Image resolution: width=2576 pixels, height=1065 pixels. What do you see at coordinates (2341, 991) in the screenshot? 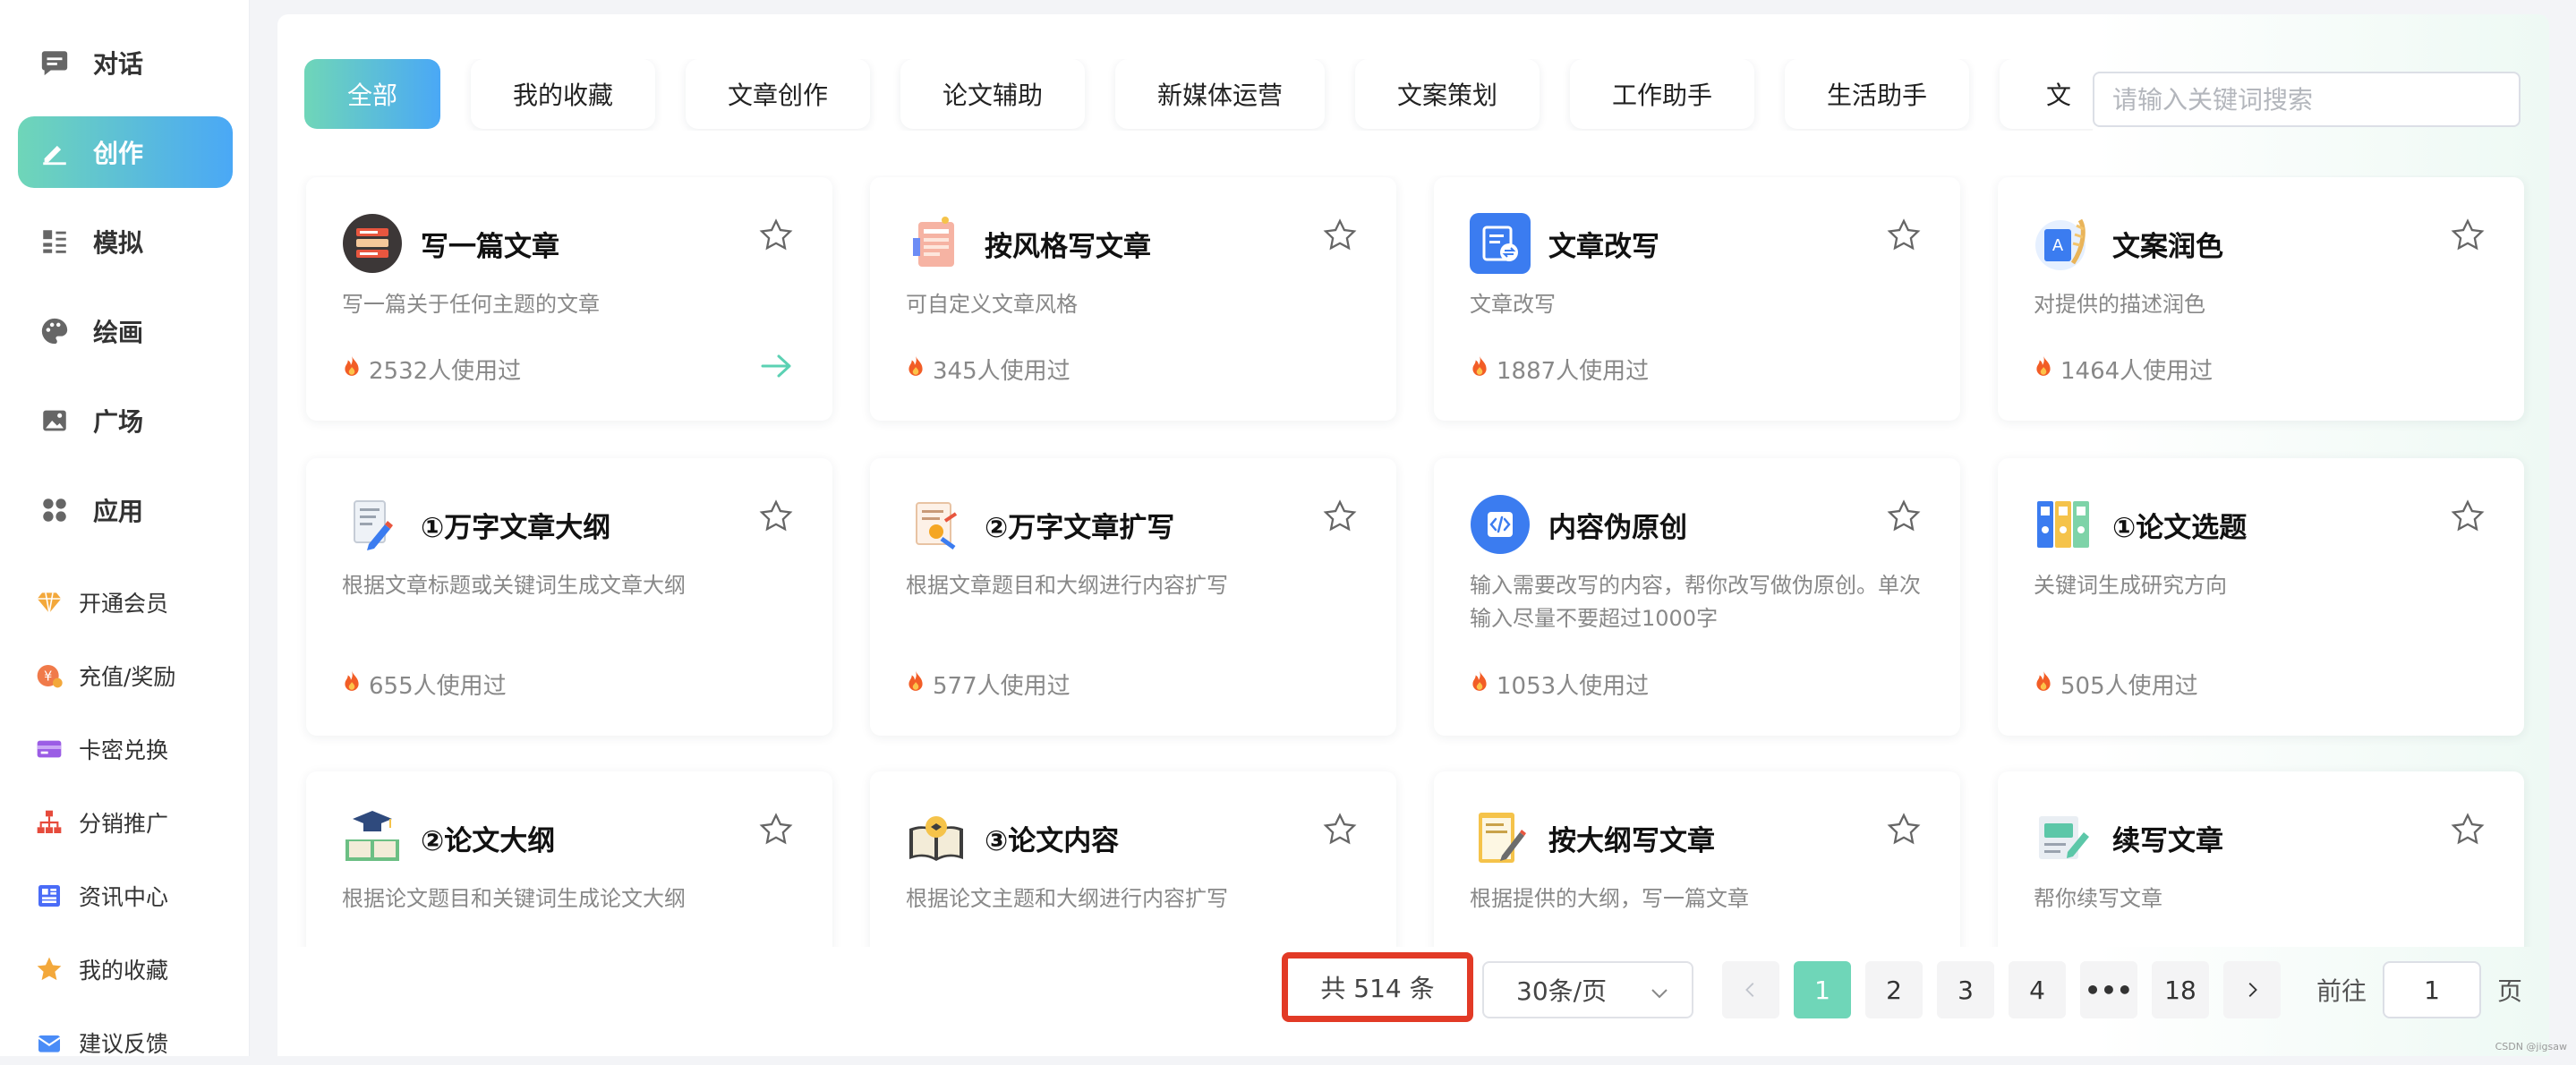
I see `goto-label: 前往` at bounding box center [2341, 991].